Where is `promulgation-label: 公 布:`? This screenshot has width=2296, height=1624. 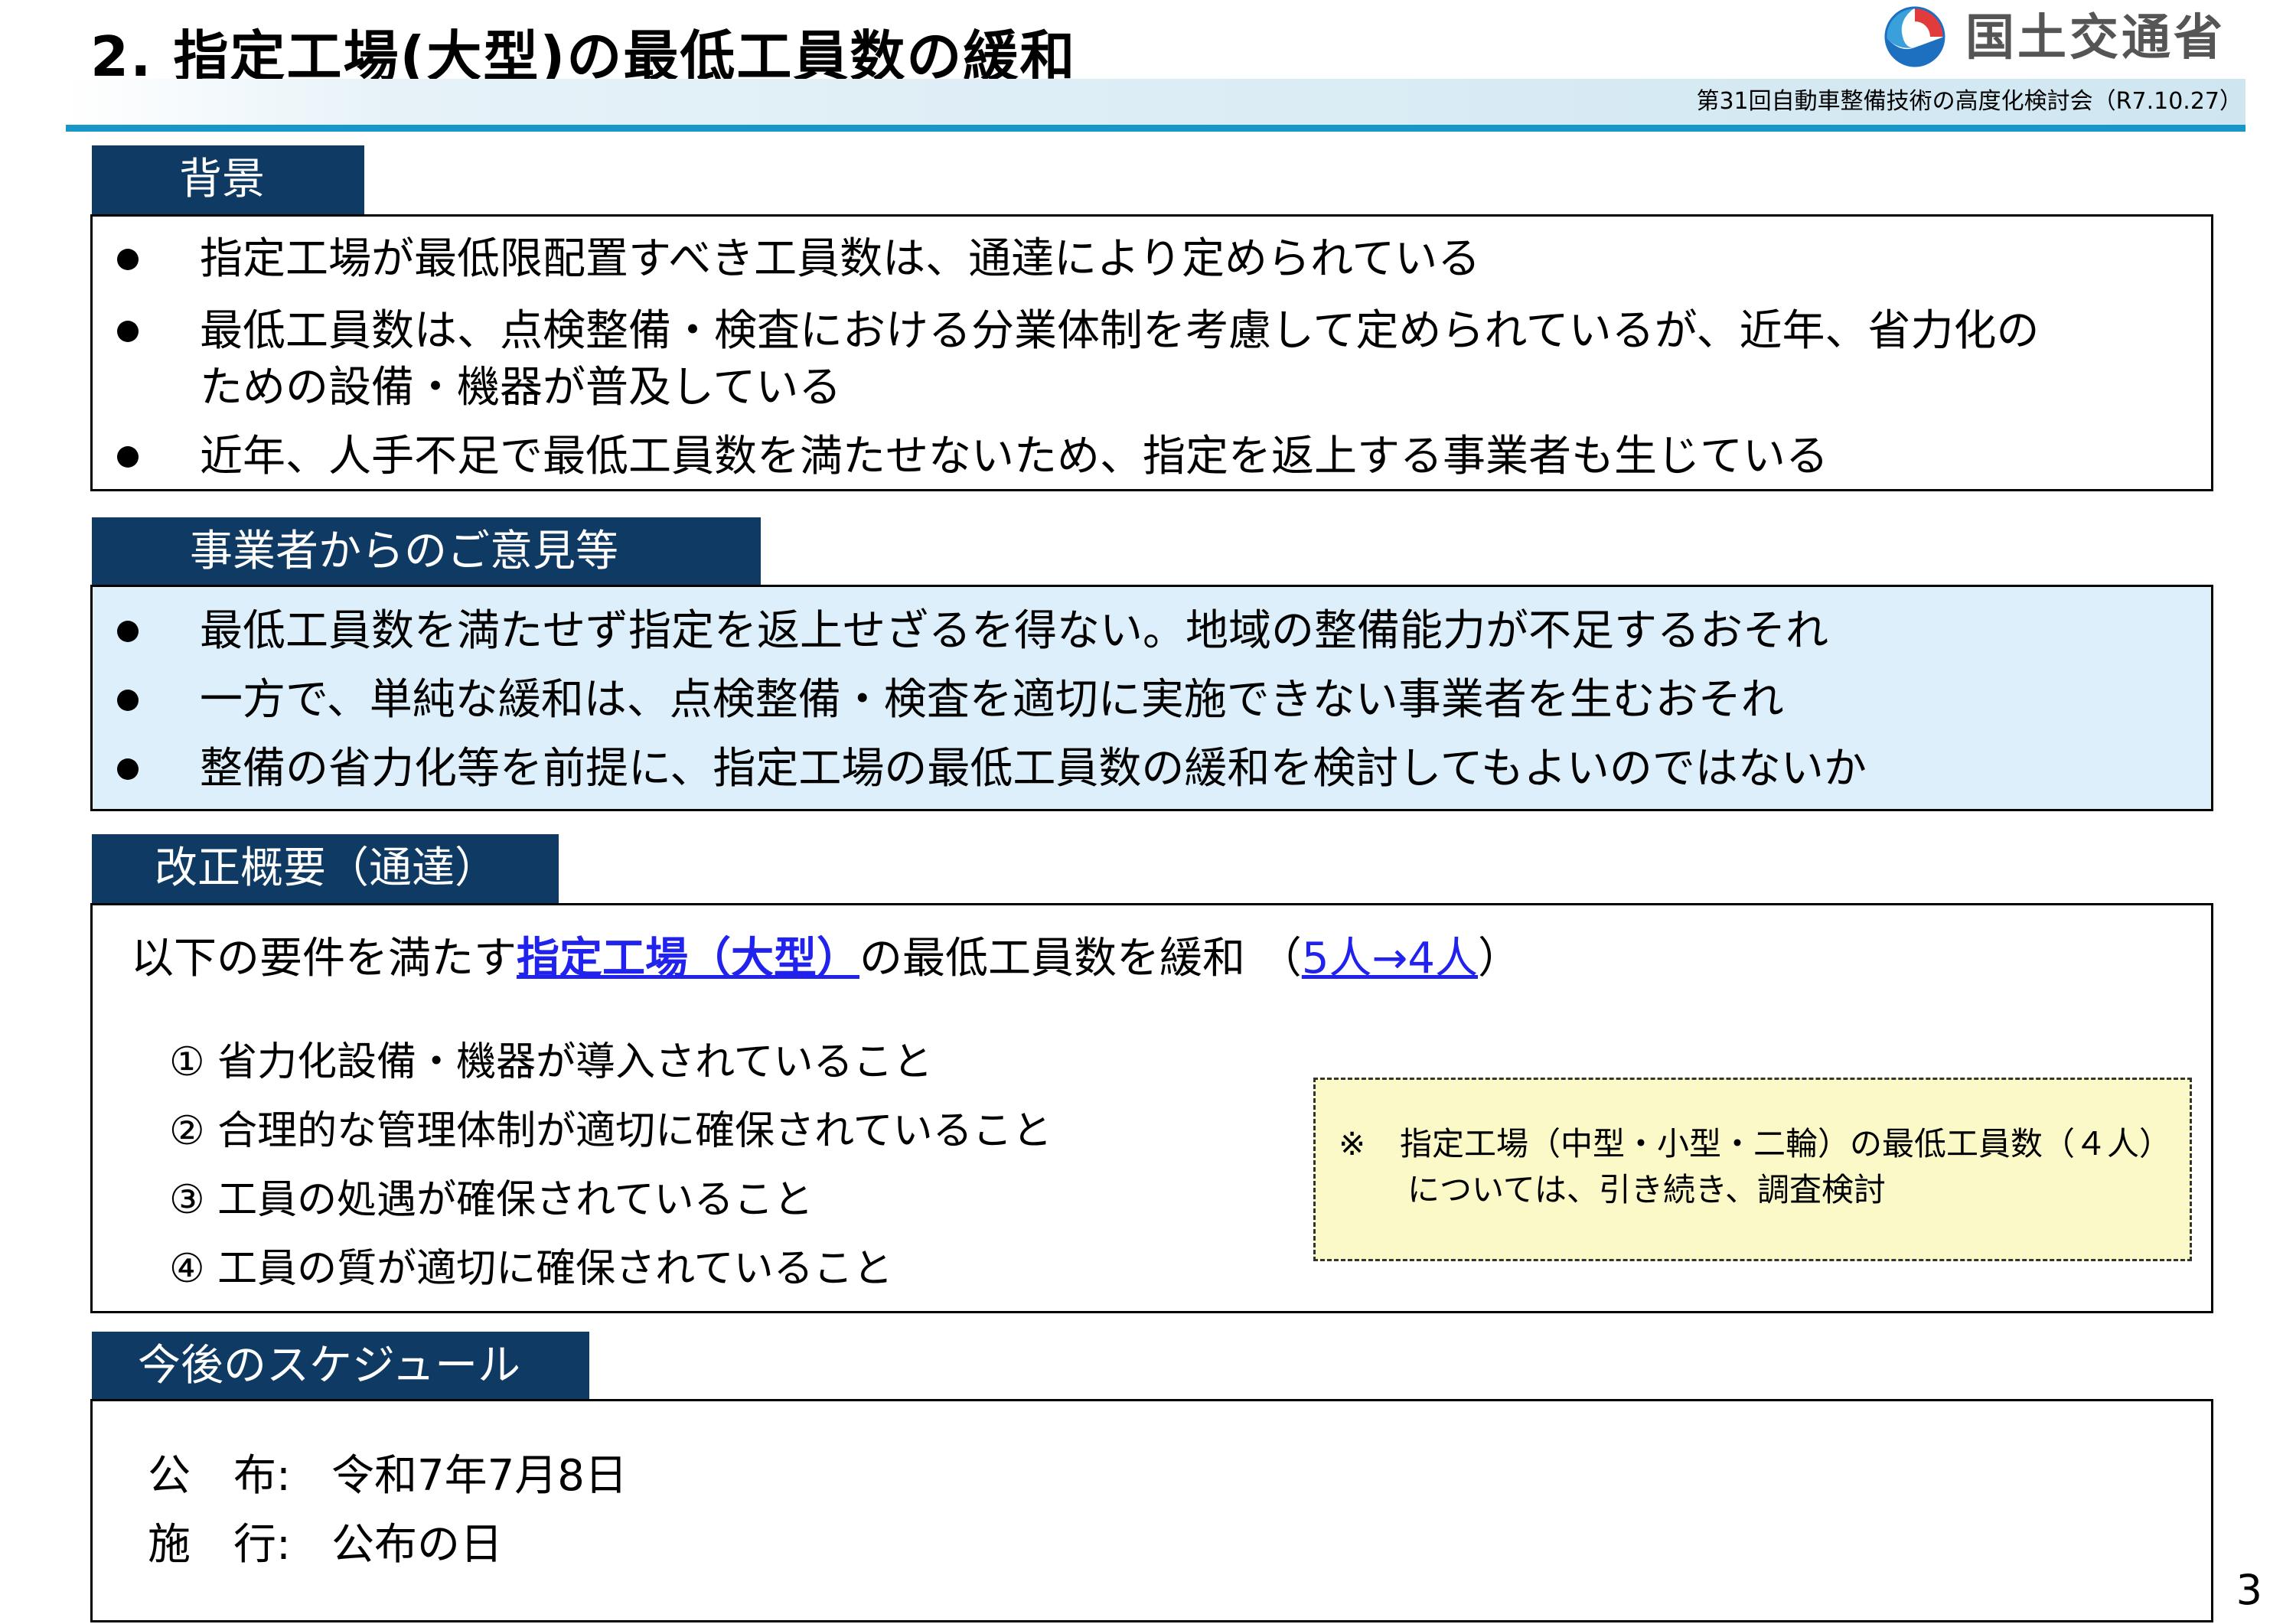 promulgation-label: 公 布: is located at coordinates (219, 1476).